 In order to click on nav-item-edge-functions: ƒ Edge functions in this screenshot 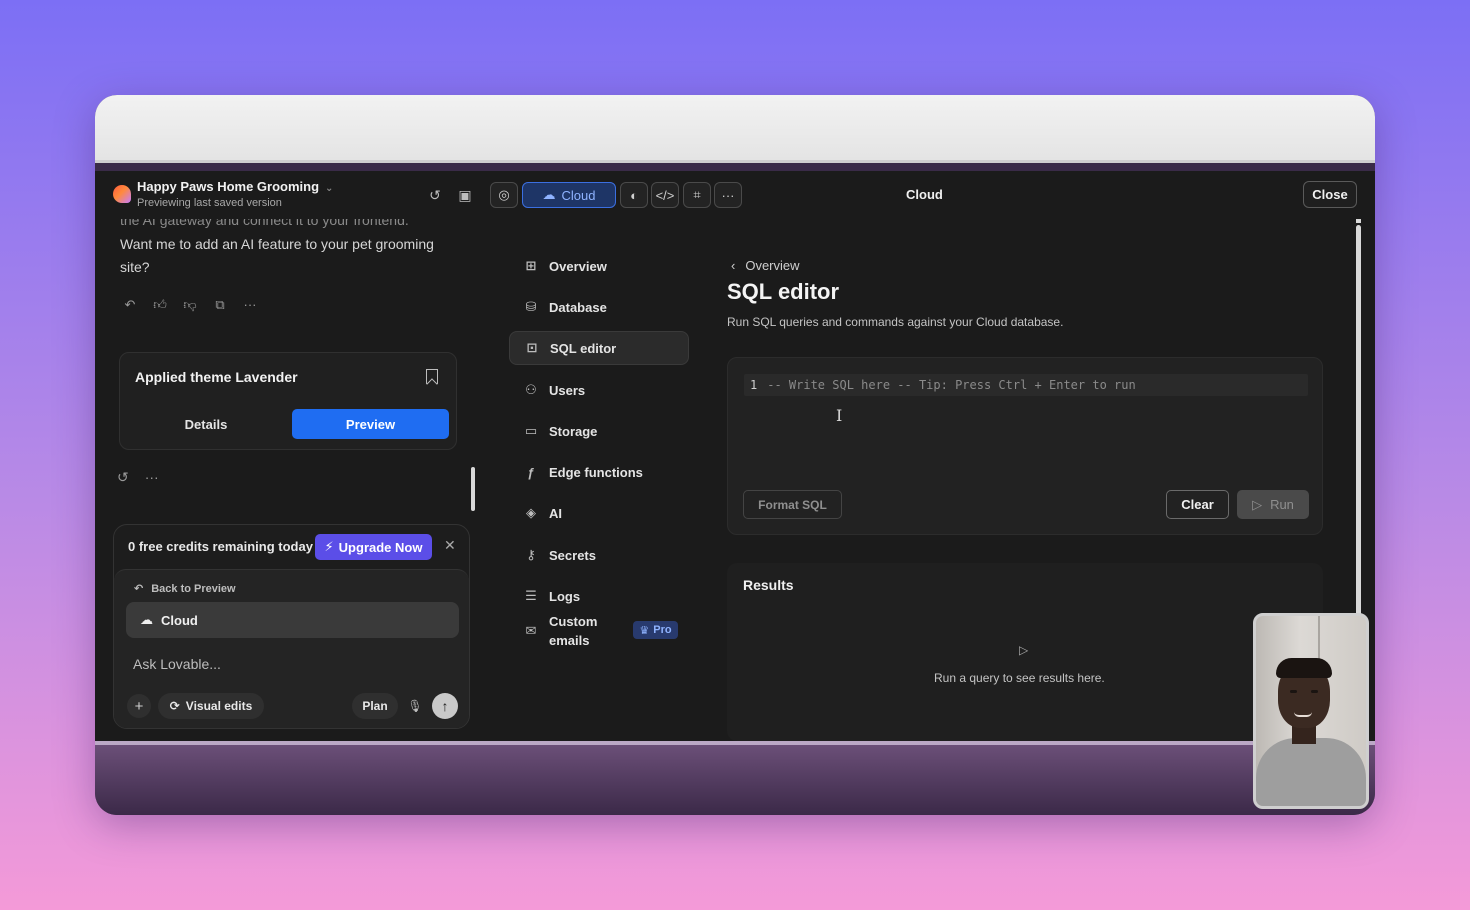, I will do `click(599, 472)`.